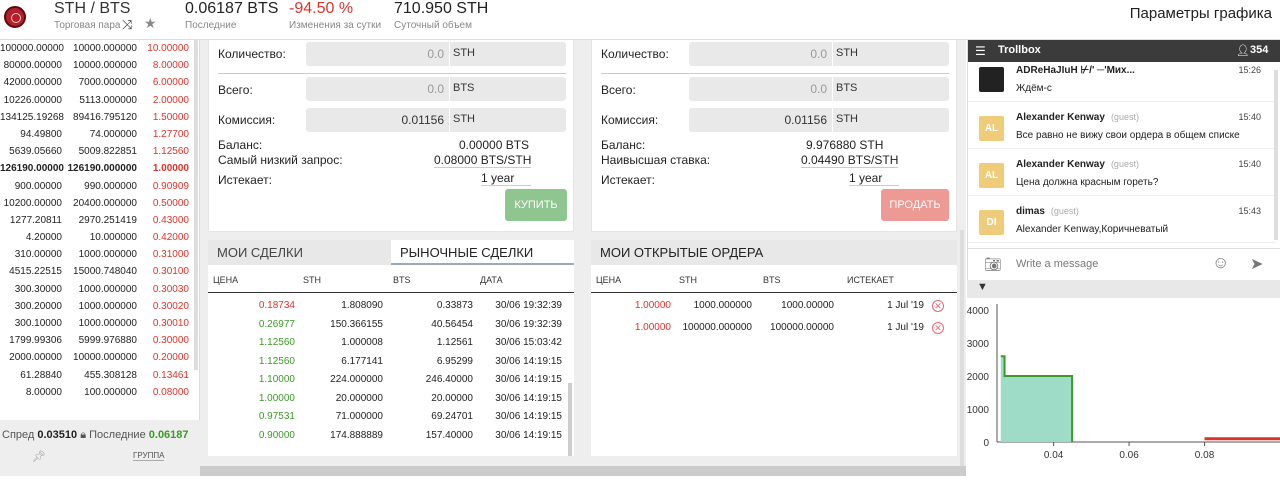 This screenshot has width=1280, height=481. I want to click on order-book-row: 134125.19268 89416.795120 1.50000, so click(99, 117).